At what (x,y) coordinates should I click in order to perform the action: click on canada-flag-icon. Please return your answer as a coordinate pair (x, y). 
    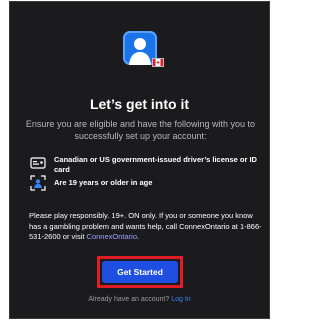
    Looking at the image, I should click on (158, 62).